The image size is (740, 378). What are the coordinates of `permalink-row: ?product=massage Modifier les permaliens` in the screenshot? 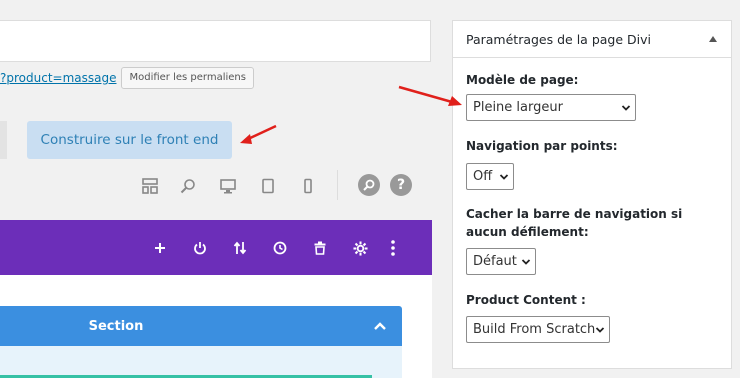 It's located at (127, 78).